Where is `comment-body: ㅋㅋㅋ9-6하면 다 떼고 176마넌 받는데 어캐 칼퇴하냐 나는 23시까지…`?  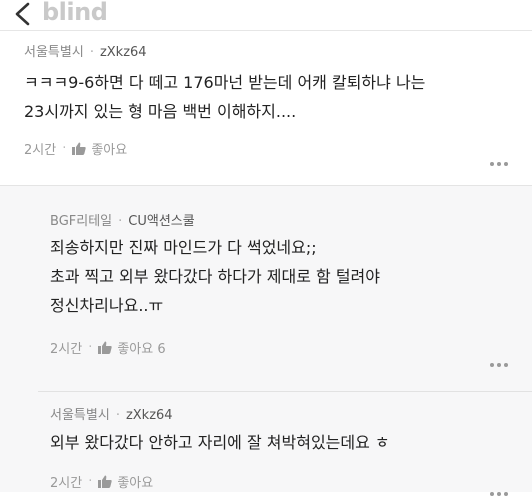
comment-body: ㅋㅋㅋ9-6하면 다 떼고 176마넌 받는데 어캐 칼퇴하냐 나는 23시까지… is located at coordinates (224, 97).